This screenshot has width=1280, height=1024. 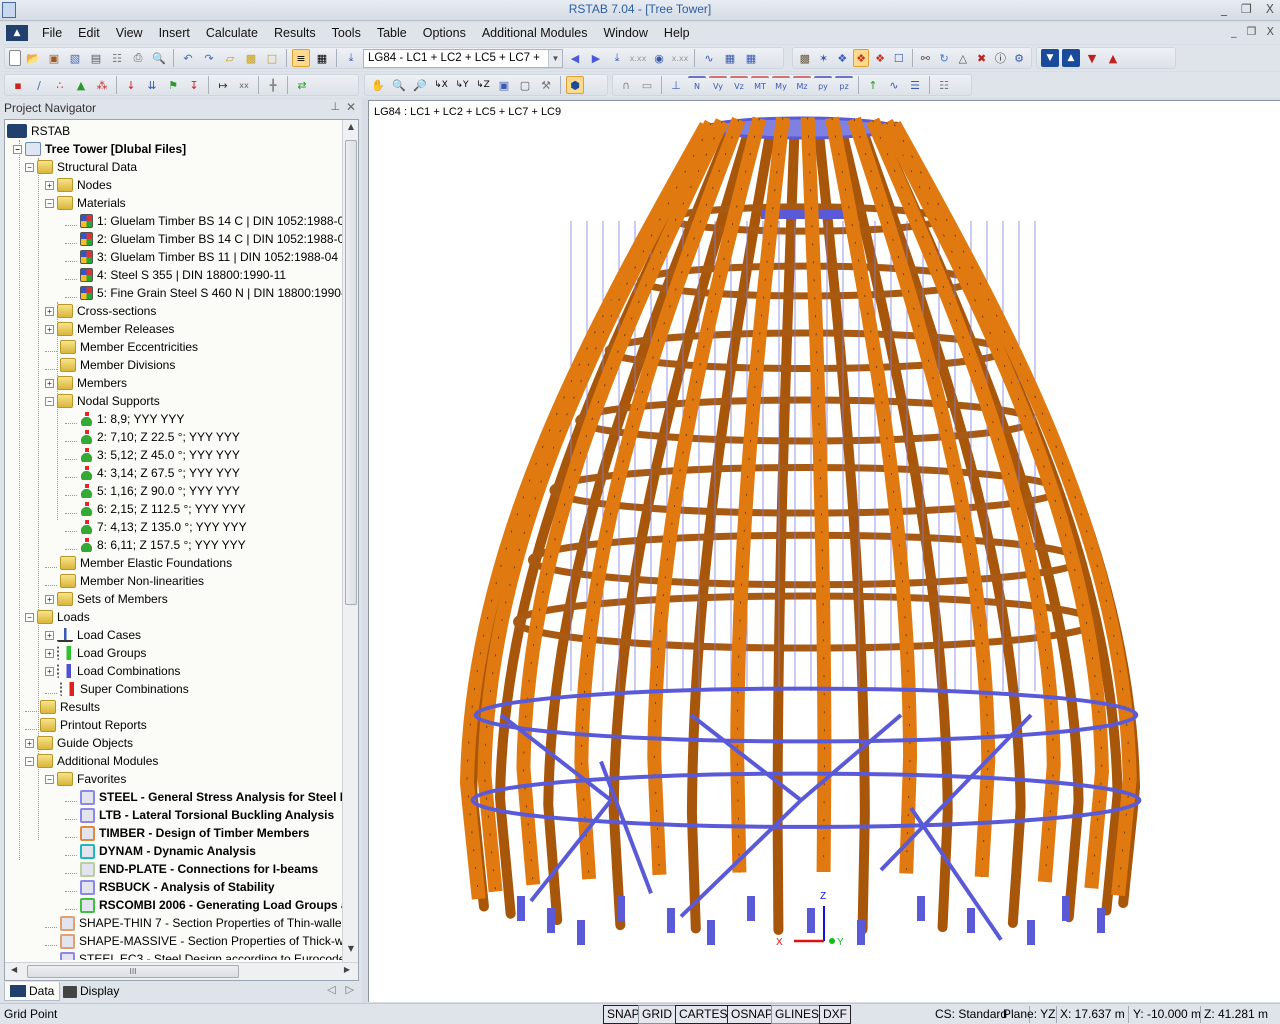 I want to click on delete-nodes-icon: ✖, so click(x=982, y=58).